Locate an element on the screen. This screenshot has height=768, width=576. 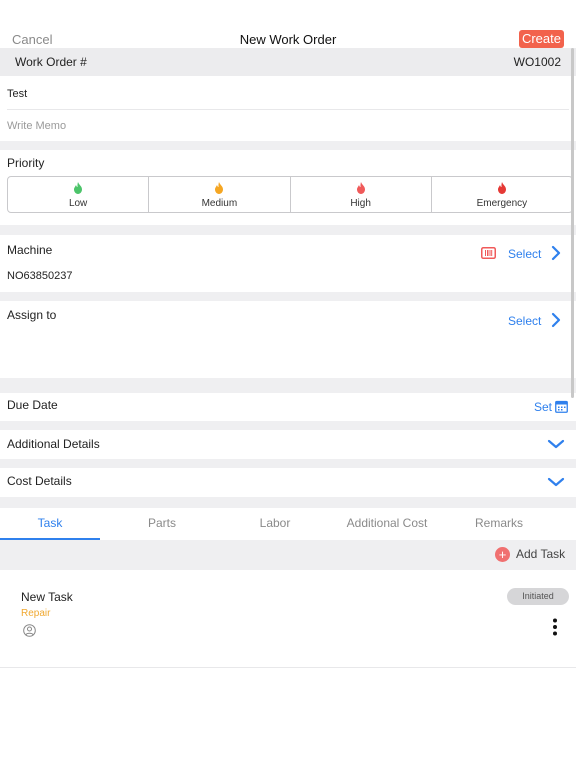
priority-label: High is located at coordinates (360, 203).